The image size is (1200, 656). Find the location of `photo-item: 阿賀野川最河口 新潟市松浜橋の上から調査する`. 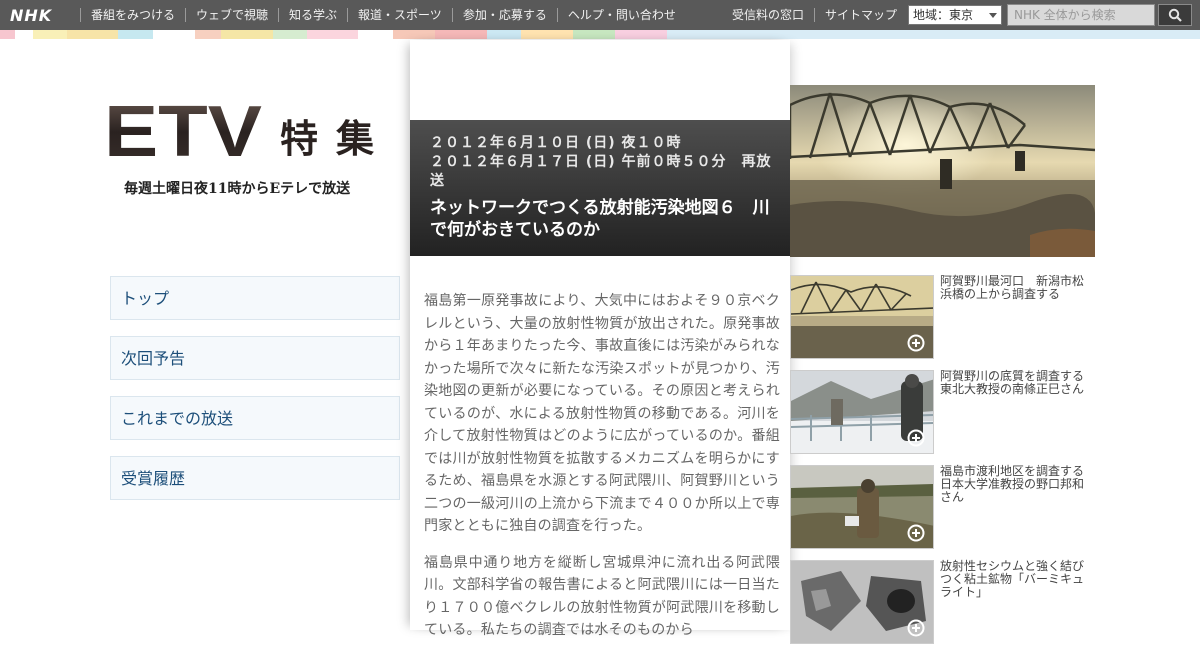

photo-item: 阿賀野川最河口 新潟市松浜橋の上から調査する is located at coordinates (945, 322).